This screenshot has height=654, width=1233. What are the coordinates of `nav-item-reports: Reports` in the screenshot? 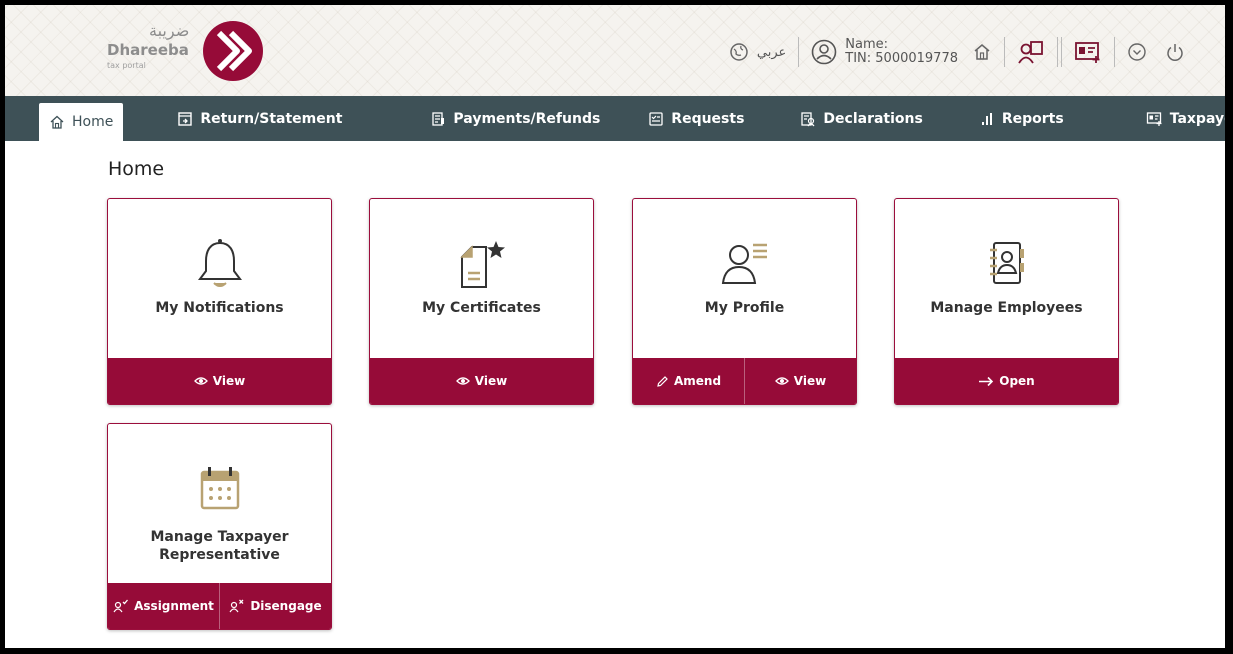 It's located at (1021, 118).